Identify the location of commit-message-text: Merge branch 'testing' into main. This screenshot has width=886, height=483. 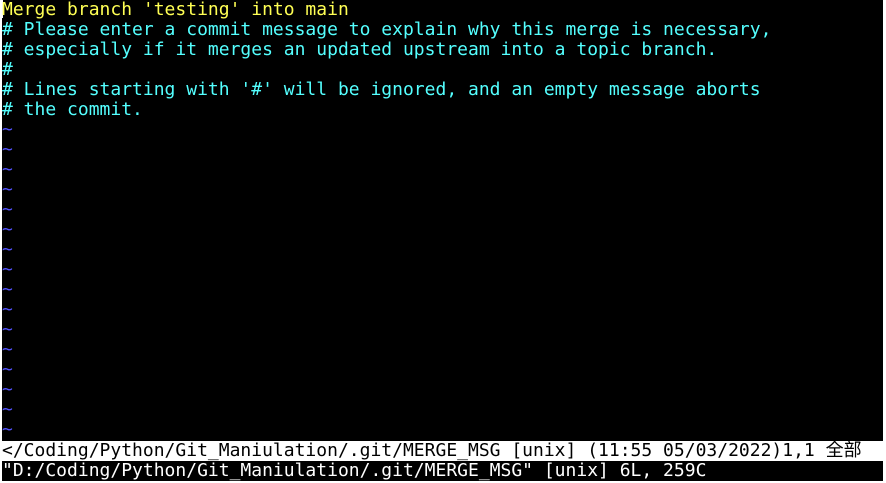
(175, 10).